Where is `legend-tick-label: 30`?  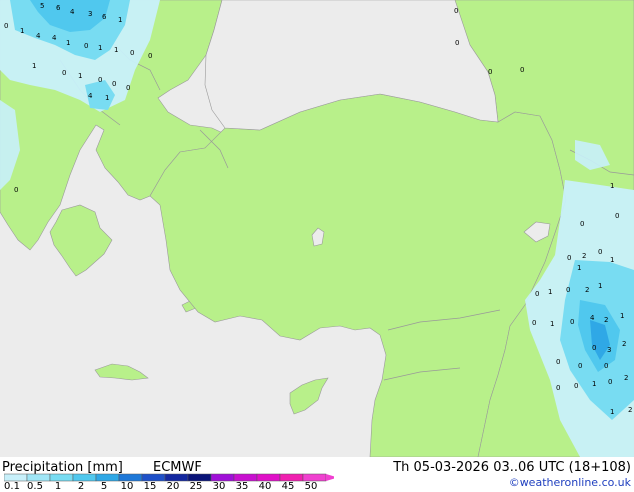 legend-tick-label: 30 is located at coordinates (219, 486).